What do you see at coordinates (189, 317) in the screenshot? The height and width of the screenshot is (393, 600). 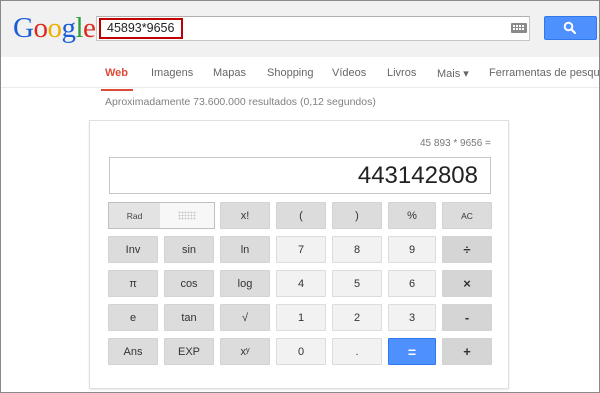 I see `tan-key: tan` at bounding box center [189, 317].